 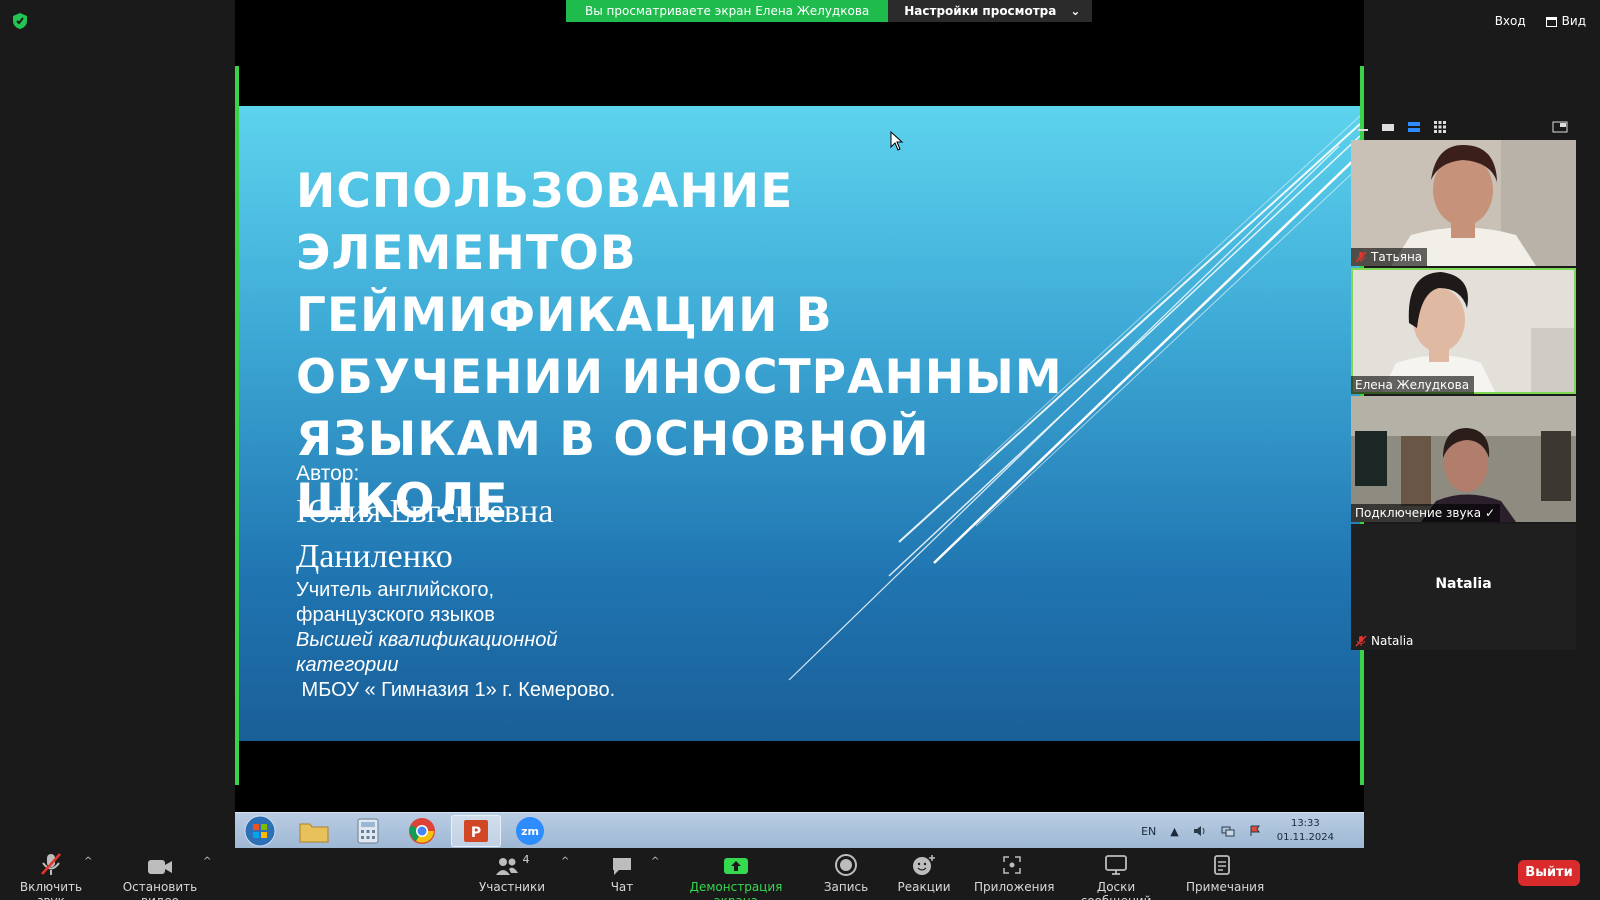 I want to click on strip-view-icon, so click(x=1414, y=127).